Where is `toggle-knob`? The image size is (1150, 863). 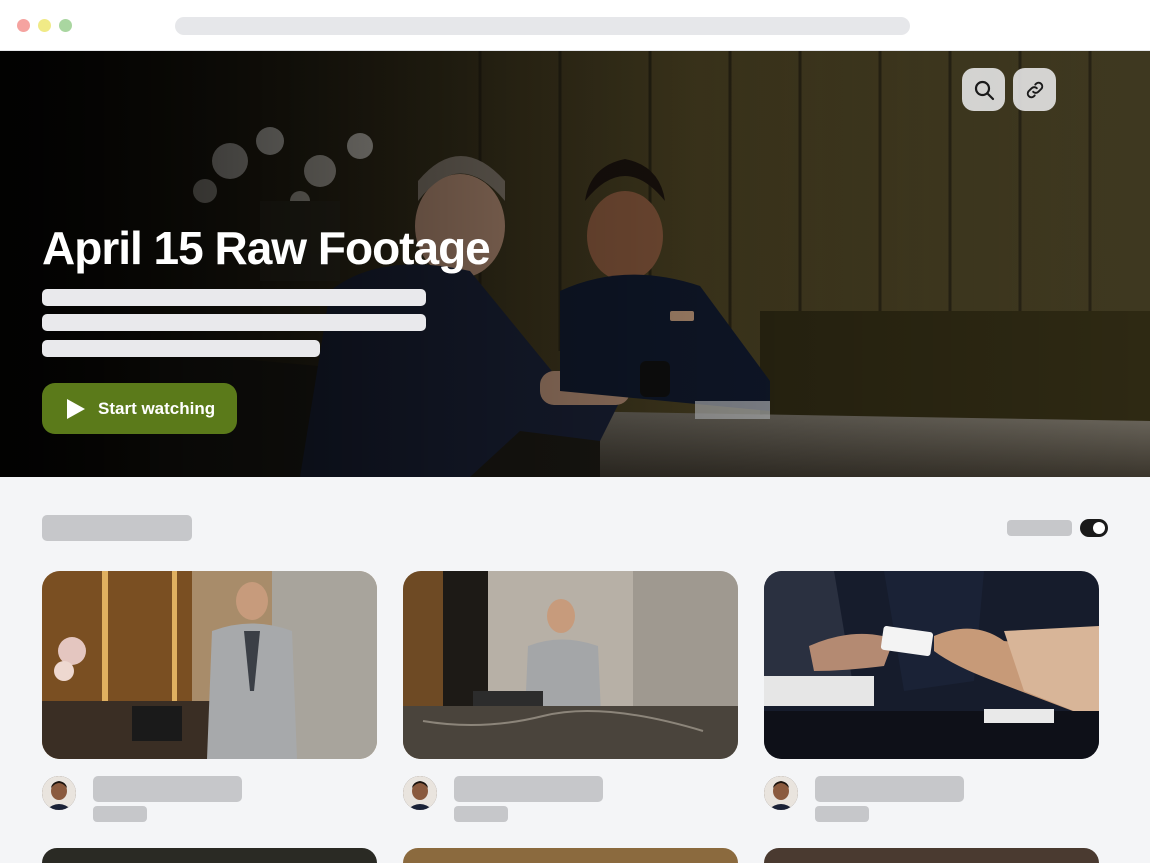
toggle-knob is located at coordinates (1099, 528).